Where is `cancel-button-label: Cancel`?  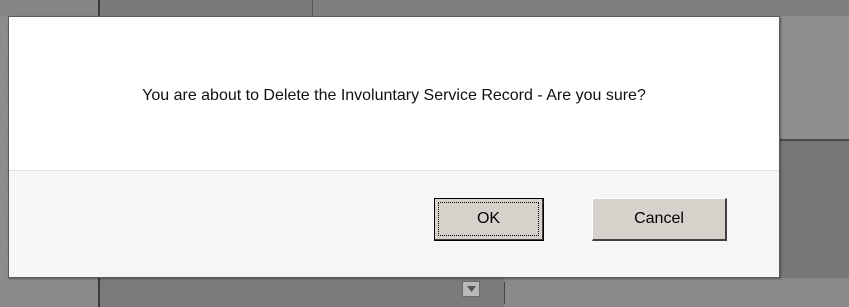 cancel-button-label: Cancel is located at coordinates (659, 218).